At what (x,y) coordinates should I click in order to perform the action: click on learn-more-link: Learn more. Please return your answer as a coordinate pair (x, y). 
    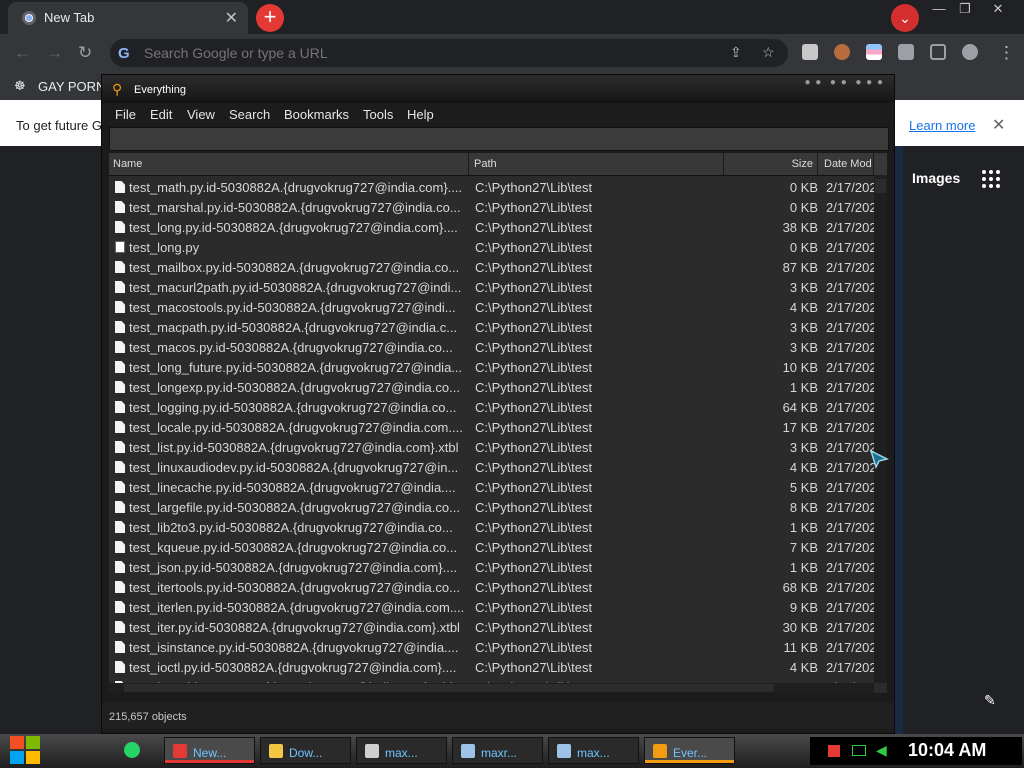
    Looking at the image, I should click on (942, 125).